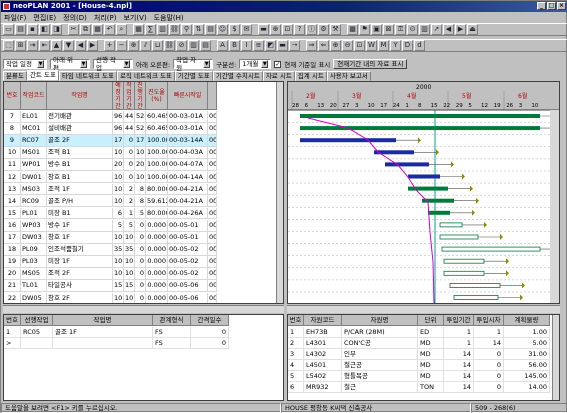 This screenshot has height=413, width=567. Describe the element at coordinates (133, 45) in the screenshot. I see `ins-icon: ⊕` at that location.